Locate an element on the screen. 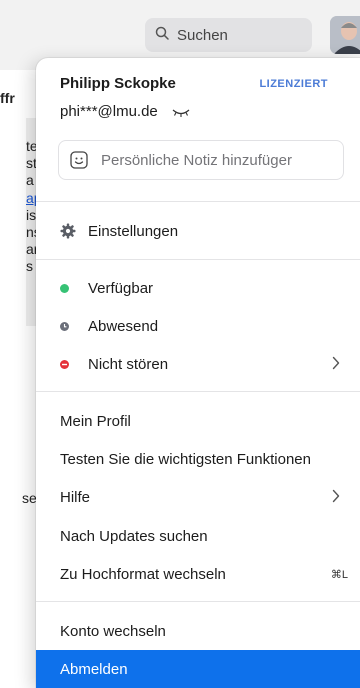 The image size is (360, 688). gear-icon is located at coordinates (71, 231).